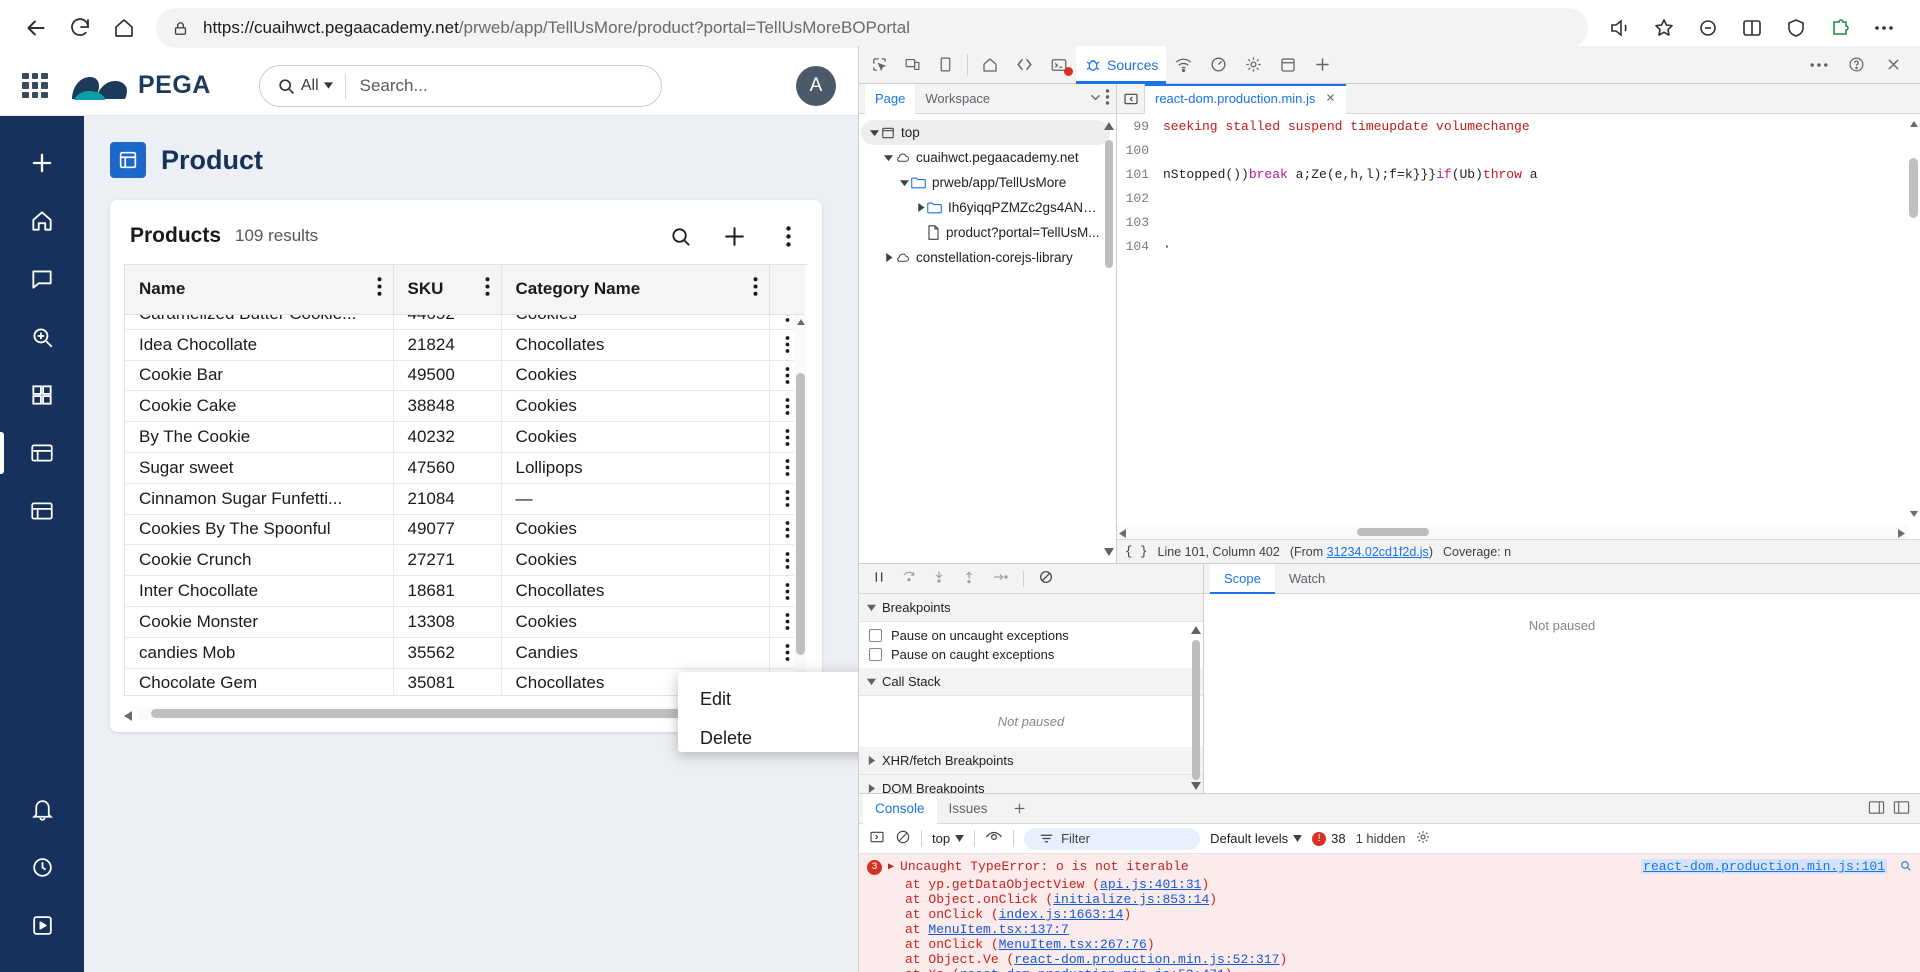 The width and height of the screenshot is (1920, 972). I want to click on stack-frame-link: MenuItem.tsx:267:76, so click(1073, 944).